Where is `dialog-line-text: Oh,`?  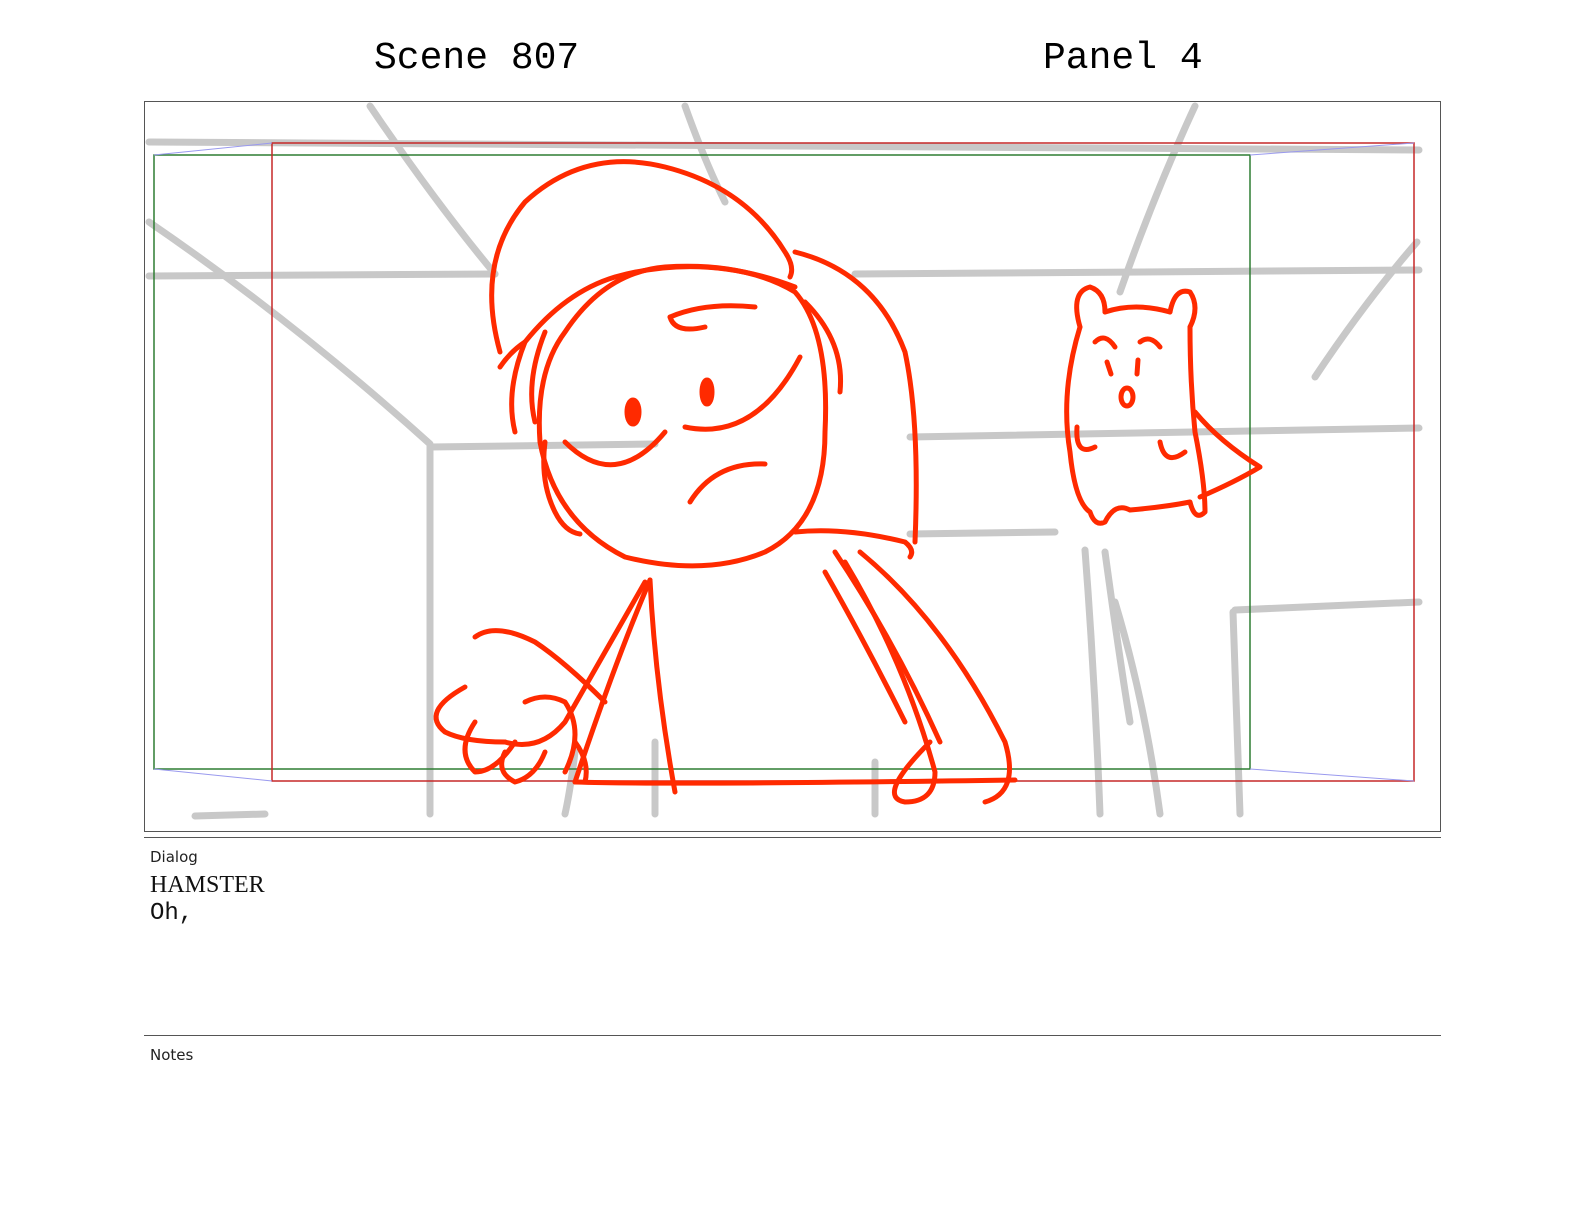
dialog-line-text: Oh, is located at coordinates (172, 913).